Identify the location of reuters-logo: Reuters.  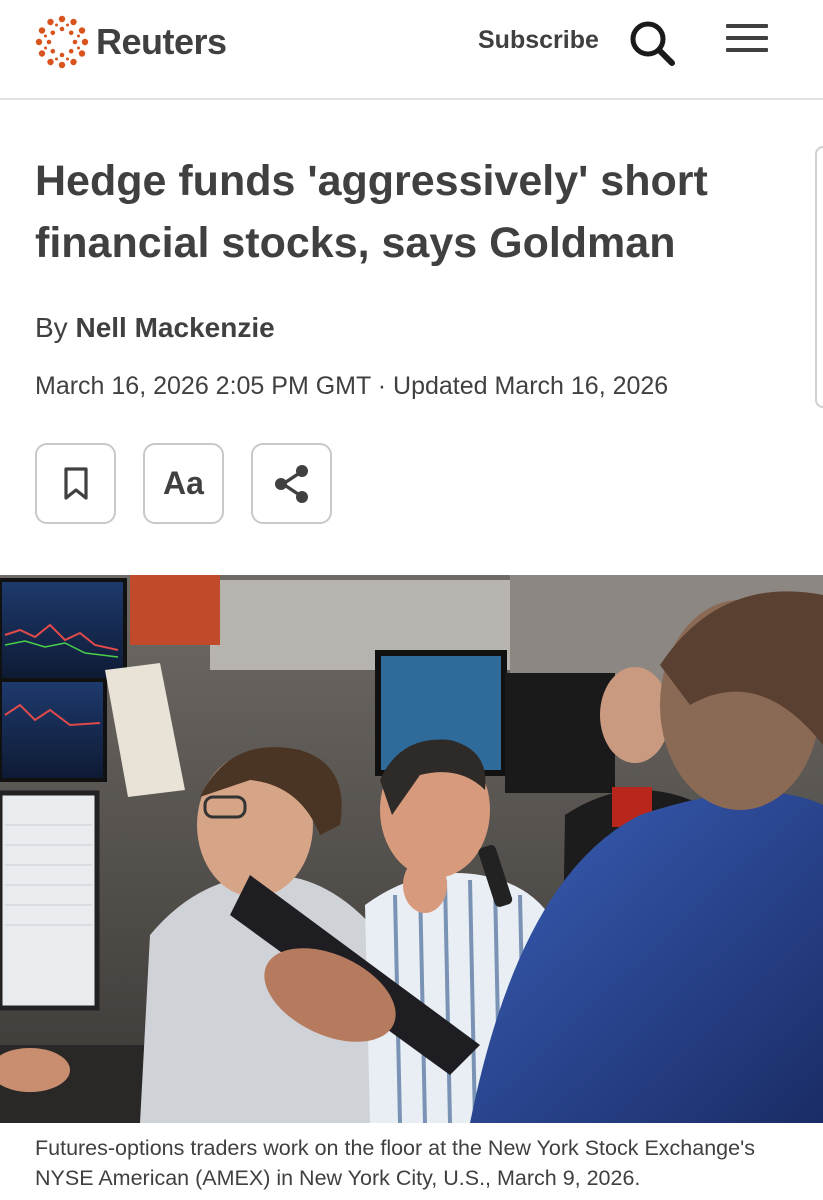
(130, 42).